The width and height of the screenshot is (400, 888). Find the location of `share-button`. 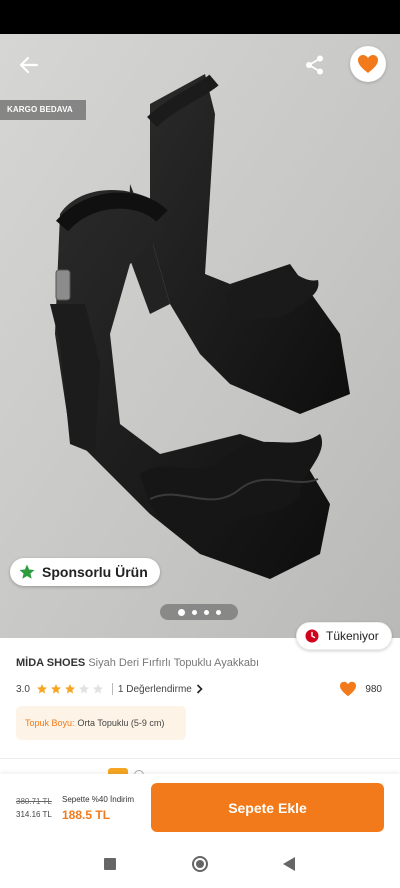

share-button is located at coordinates (315, 65).